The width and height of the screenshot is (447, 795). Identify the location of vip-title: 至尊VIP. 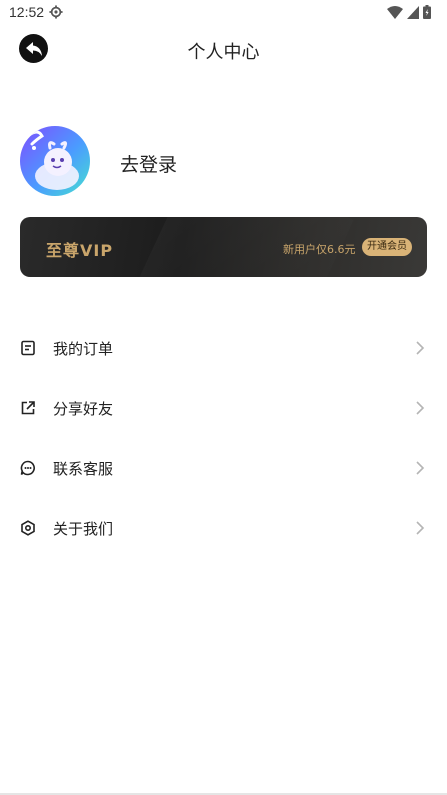
(80, 250).